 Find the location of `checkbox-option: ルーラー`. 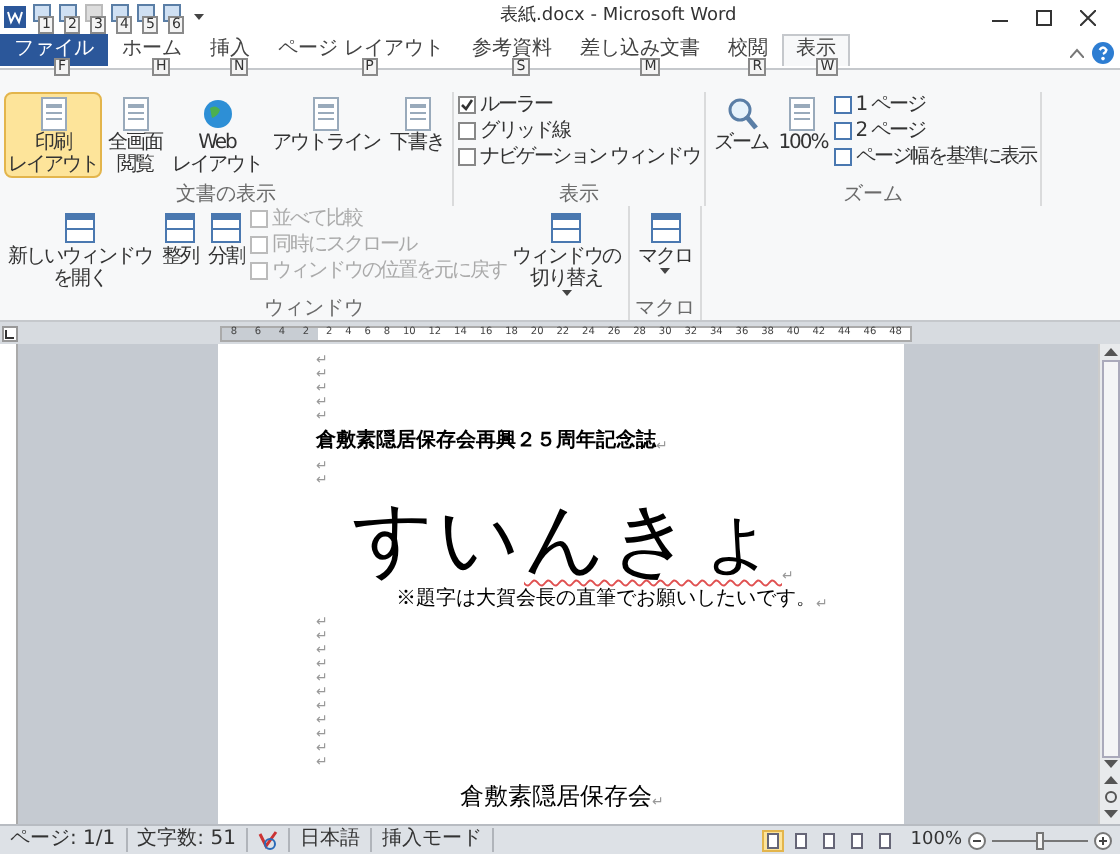

checkbox-option: ルーラー is located at coordinates (579, 105).